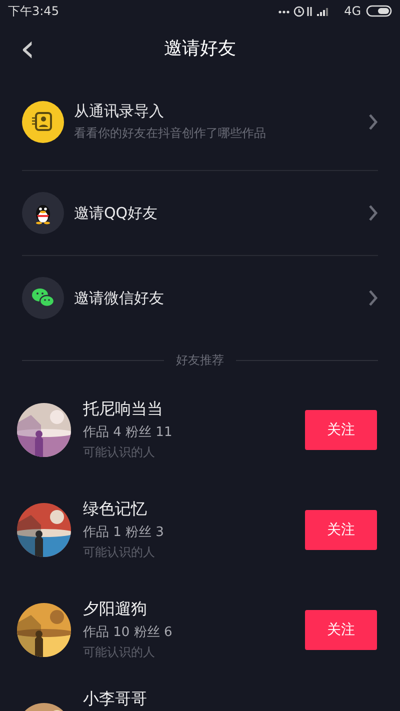  What do you see at coordinates (200, 122) in the screenshot?
I see `invite-item: 从通讯录导入 看看你的好友在抖音创作了哪些作品` at bounding box center [200, 122].